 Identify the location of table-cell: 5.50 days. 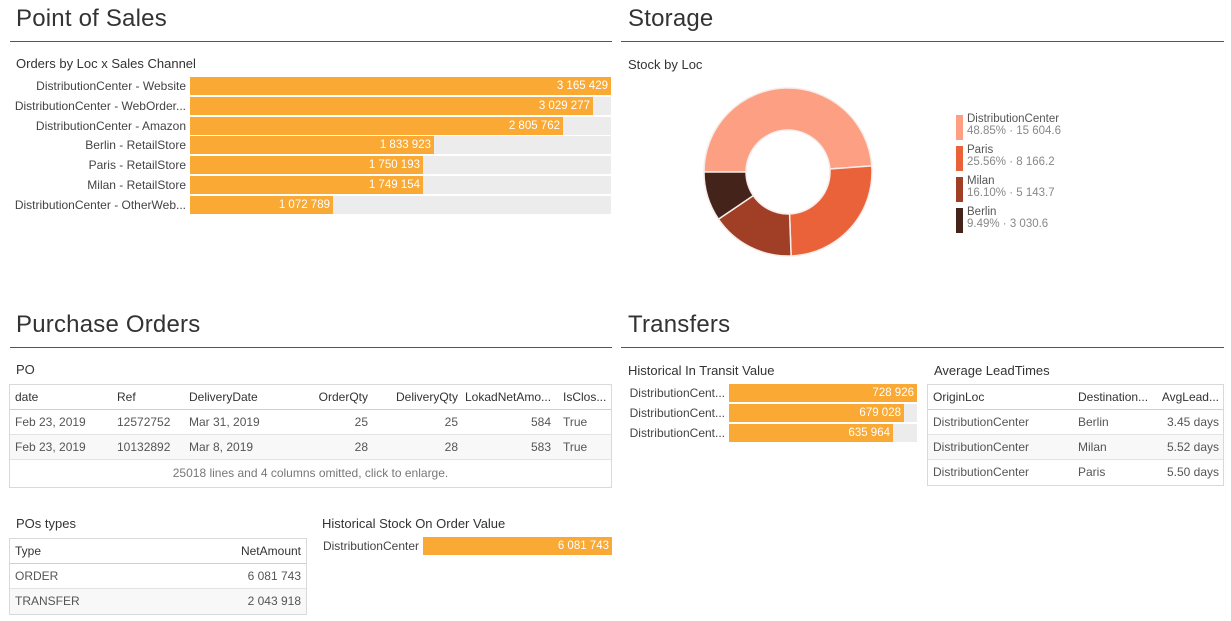
(1192, 472).